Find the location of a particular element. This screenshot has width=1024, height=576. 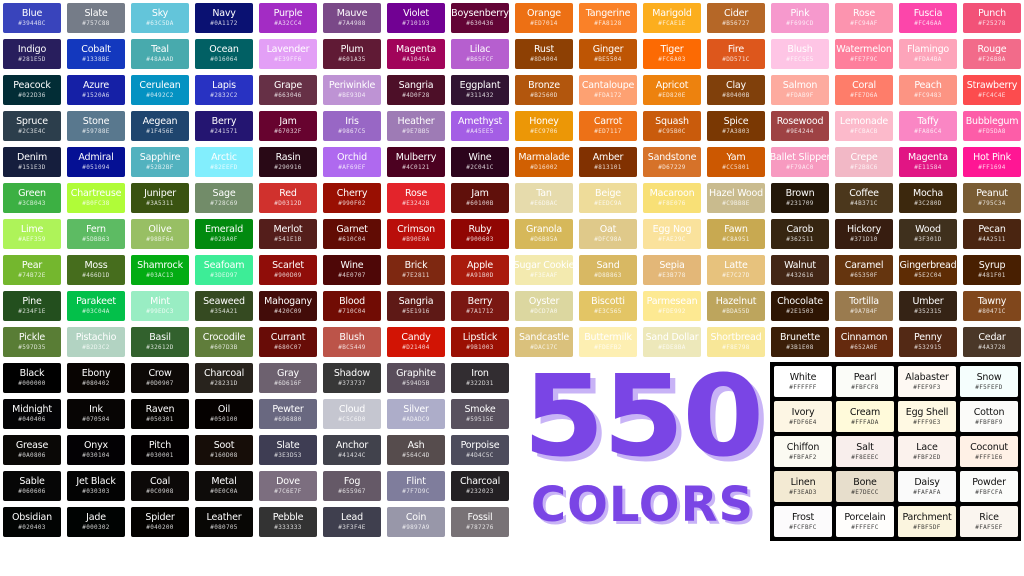

color-name: Sapphire is located at coordinates (160, 157).